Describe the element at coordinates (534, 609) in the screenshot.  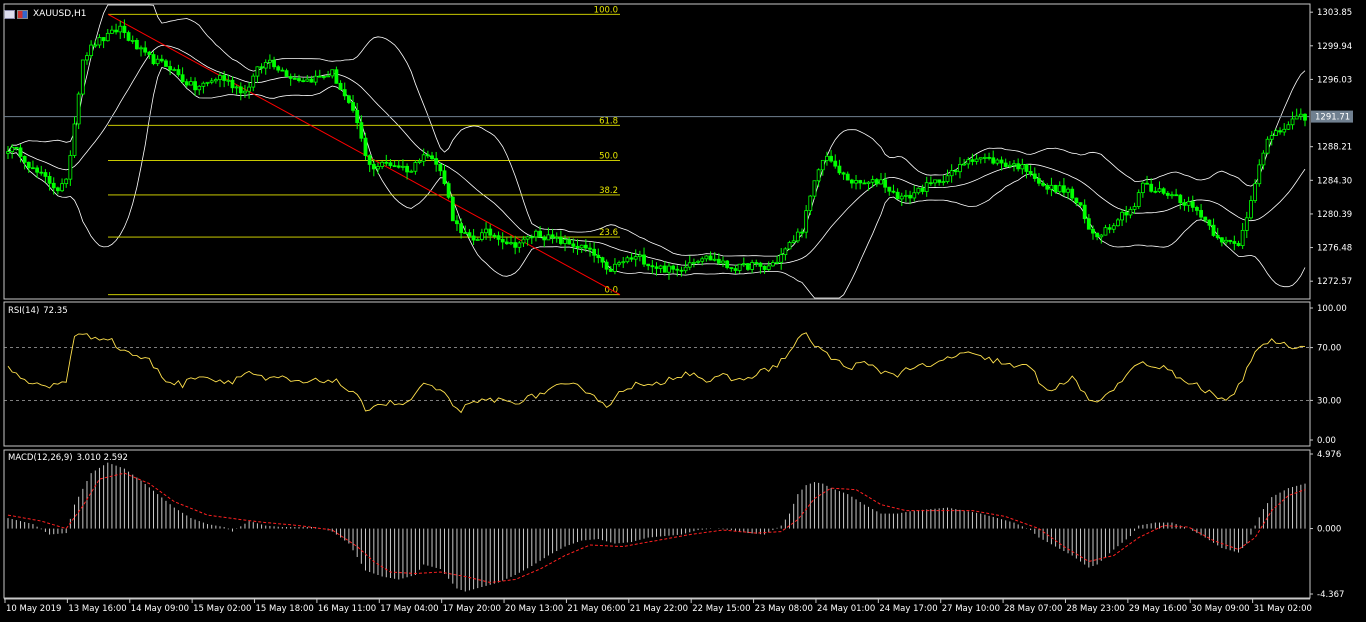
I see `time-axis-label: 20 May 13:00` at that location.